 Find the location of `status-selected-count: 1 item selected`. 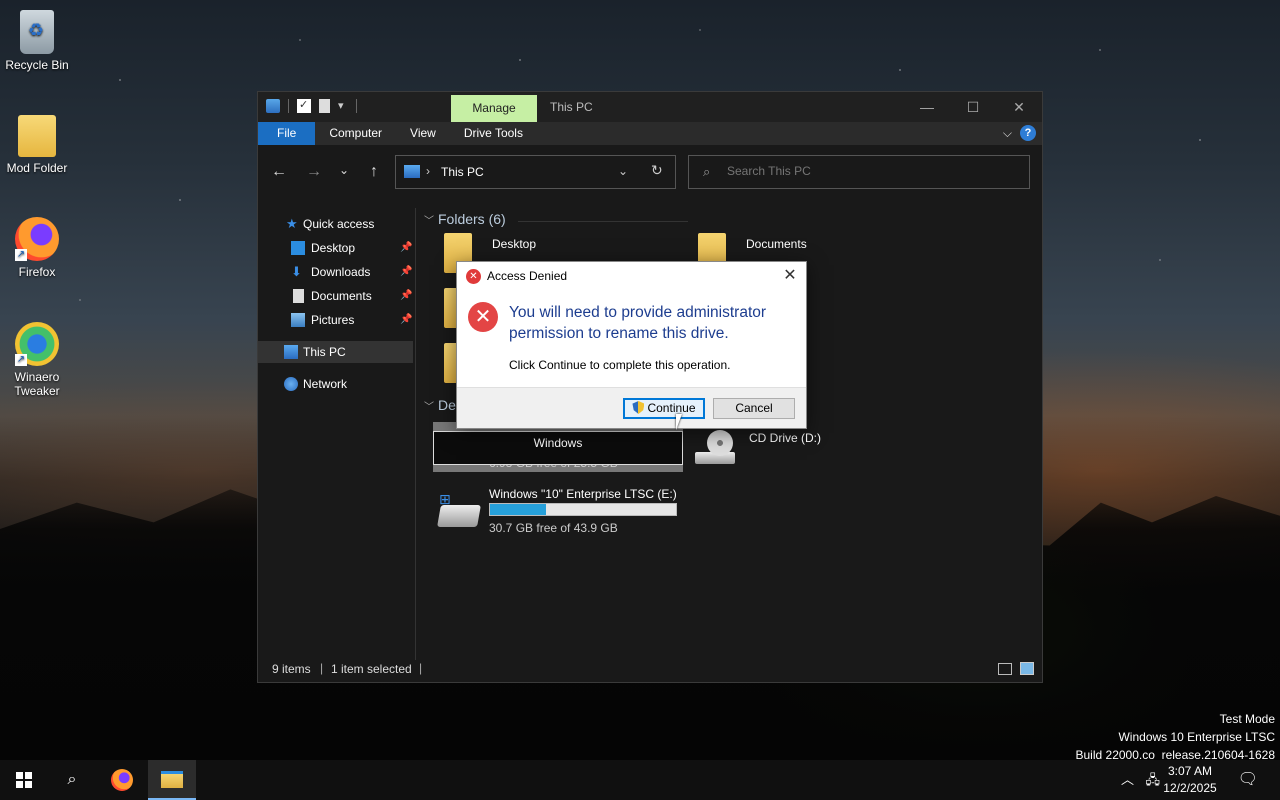

status-selected-count: 1 item selected is located at coordinates (371, 669).